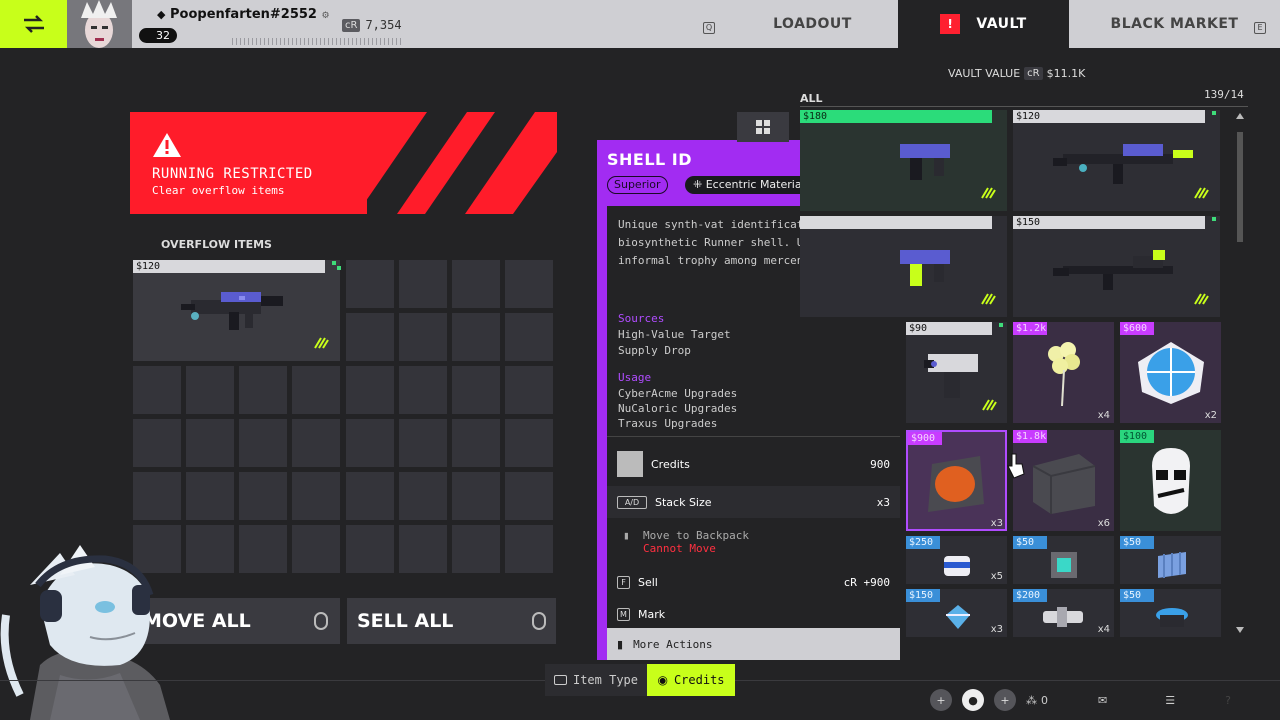 Image resolution: width=1280 pixels, height=720 pixels. Describe the element at coordinates (753, 582) in the screenshot. I see `sell-row: F Sell cR +900` at that location.